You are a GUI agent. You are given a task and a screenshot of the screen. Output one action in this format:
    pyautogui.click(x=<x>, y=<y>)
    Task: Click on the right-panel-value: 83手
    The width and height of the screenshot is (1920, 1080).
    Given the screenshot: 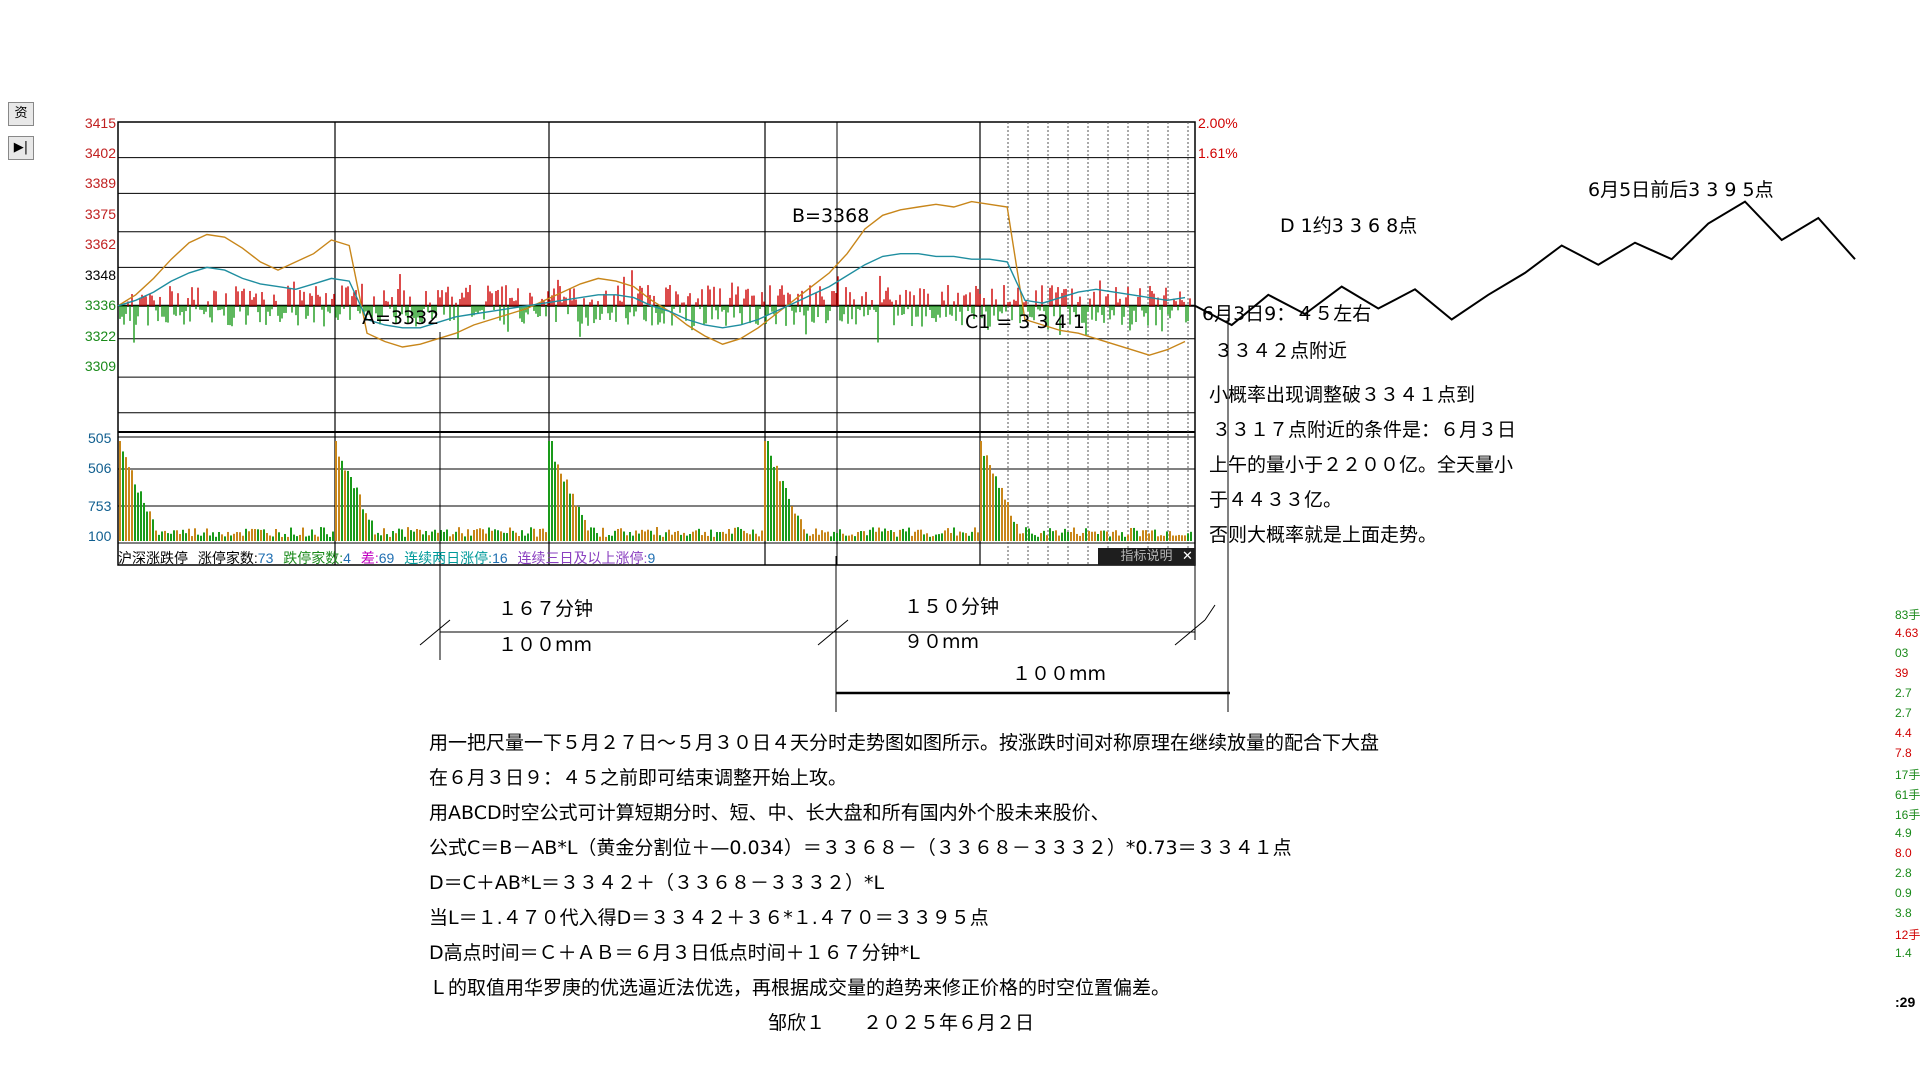 What is the action you would take?
    pyautogui.click(x=1907, y=615)
    